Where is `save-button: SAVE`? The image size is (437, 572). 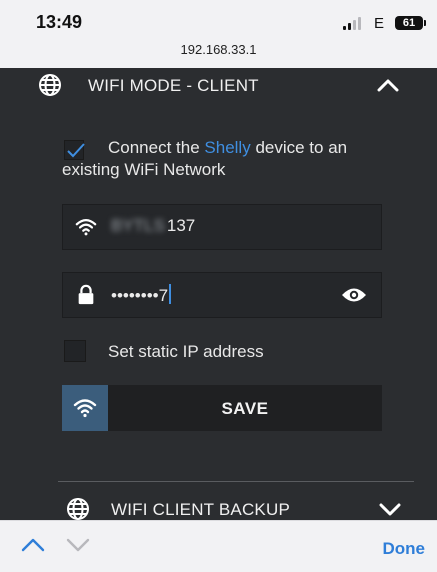 save-button: SAVE is located at coordinates (222, 408).